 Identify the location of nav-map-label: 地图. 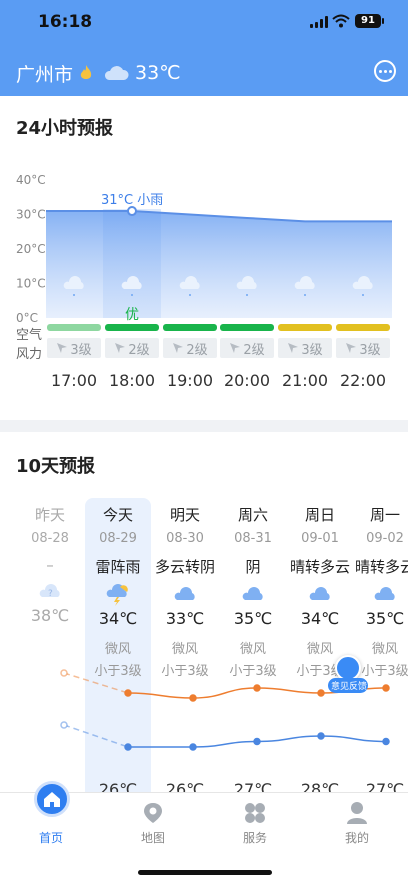
(152, 838).